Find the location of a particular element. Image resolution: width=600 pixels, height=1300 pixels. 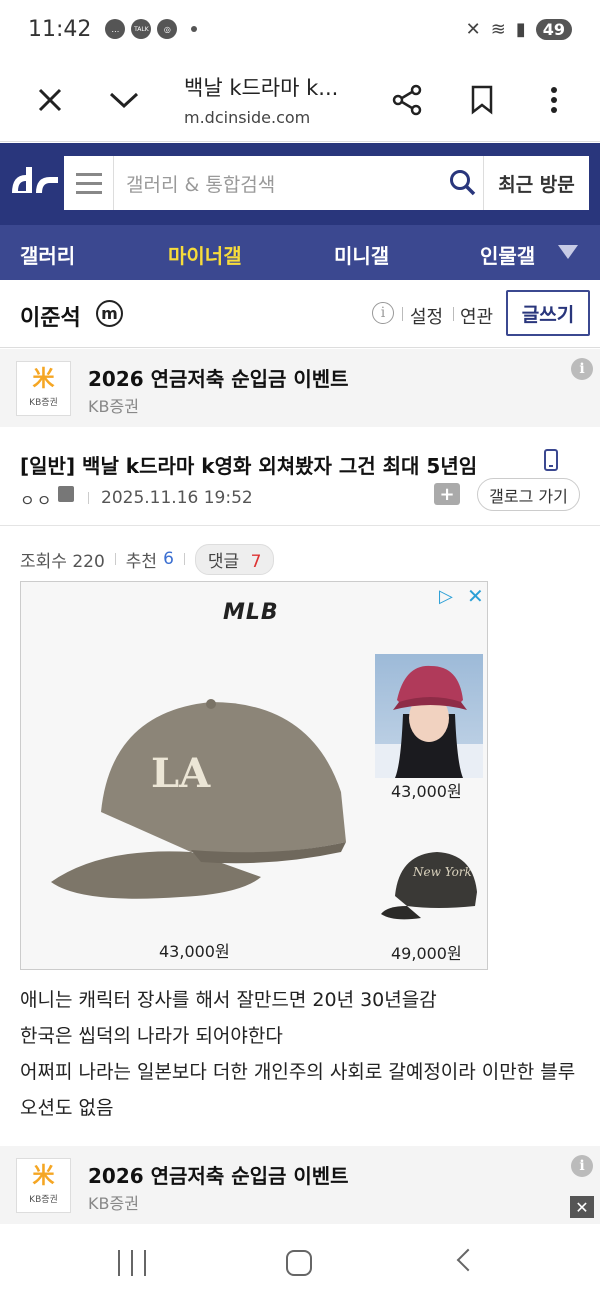

post-stats: 조회수 220 추천 6 댓글 7 is located at coordinates (147, 559).